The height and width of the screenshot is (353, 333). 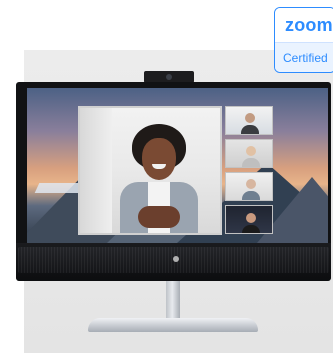 I want to click on zoom-certified-badge: zoom Certified, so click(x=303, y=40).